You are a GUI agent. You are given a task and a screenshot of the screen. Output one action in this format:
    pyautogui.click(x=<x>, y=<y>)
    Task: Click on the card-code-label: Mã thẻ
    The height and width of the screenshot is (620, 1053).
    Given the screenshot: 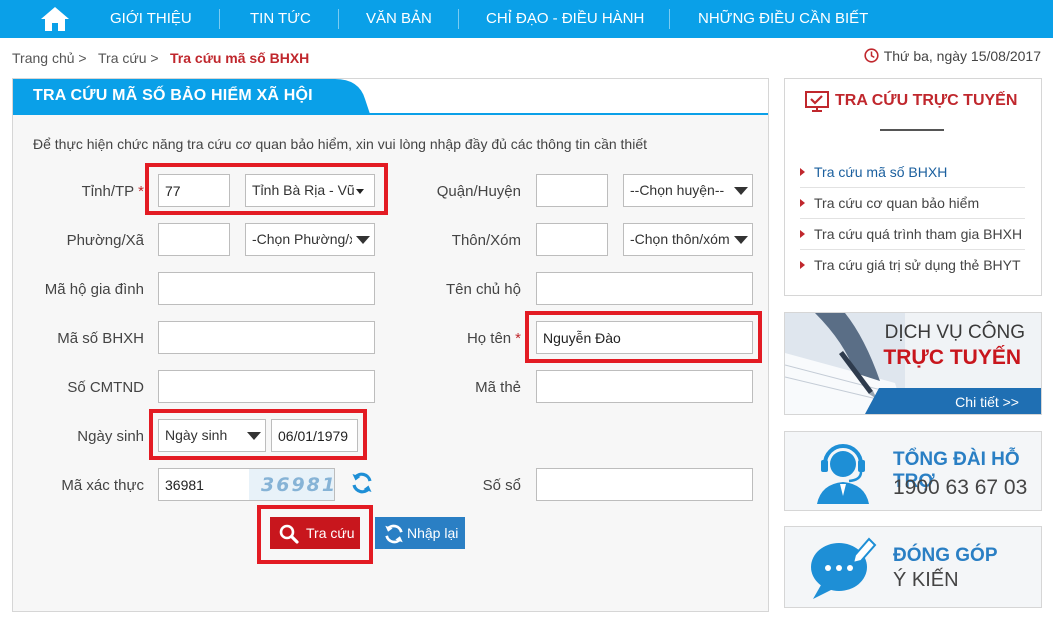 What is the action you would take?
    pyautogui.click(x=498, y=387)
    